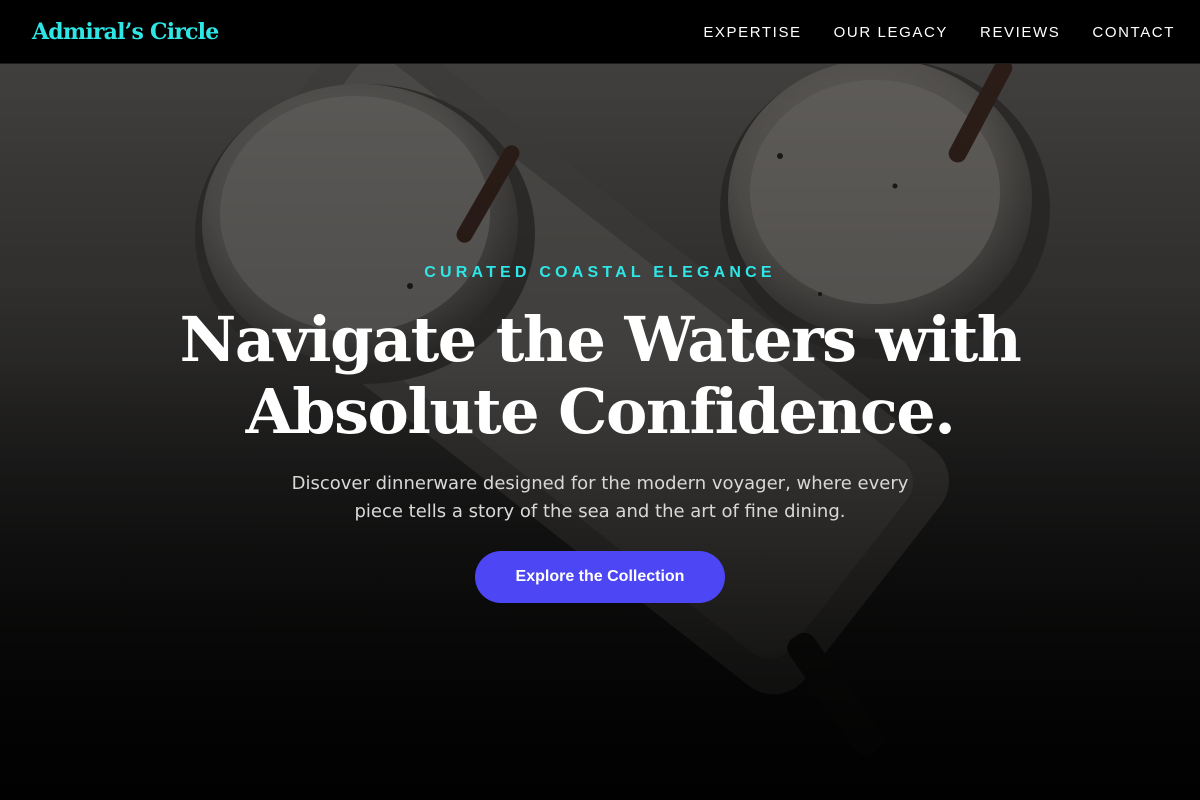 Image resolution: width=1200 pixels, height=800 pixels. I want to click on nav-item-expertise: EXPERTISE, so click(752, 31).